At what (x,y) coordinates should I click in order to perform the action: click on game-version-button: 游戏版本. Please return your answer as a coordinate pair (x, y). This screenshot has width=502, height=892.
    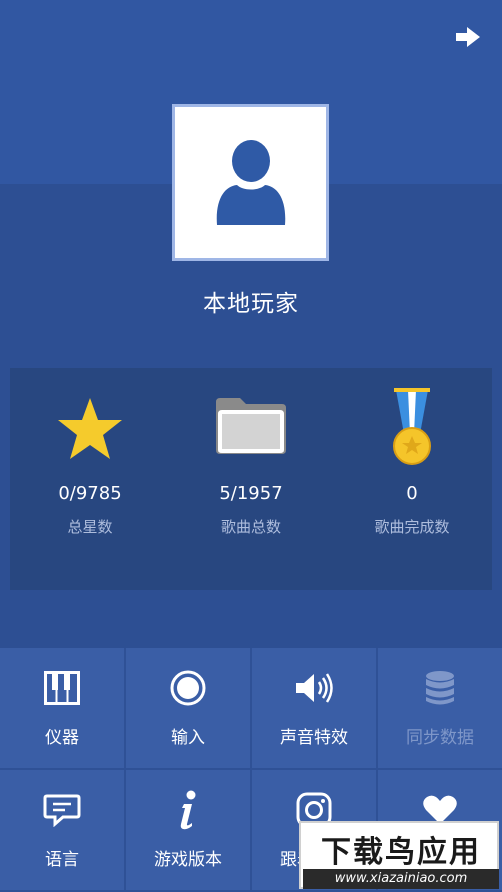
    Looking at the image, I should click on (188, 830).